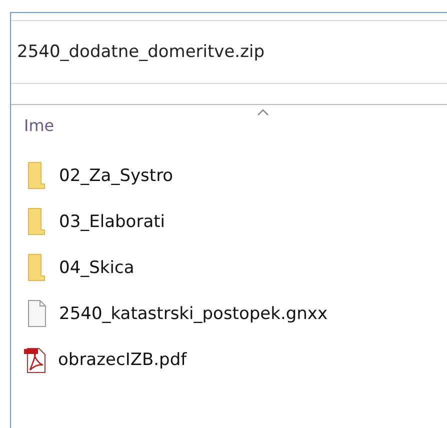  Describe the element at coordinates (122, 360) in the screenshot. I see `file-name: obrazecIZB.pdf` at that location.